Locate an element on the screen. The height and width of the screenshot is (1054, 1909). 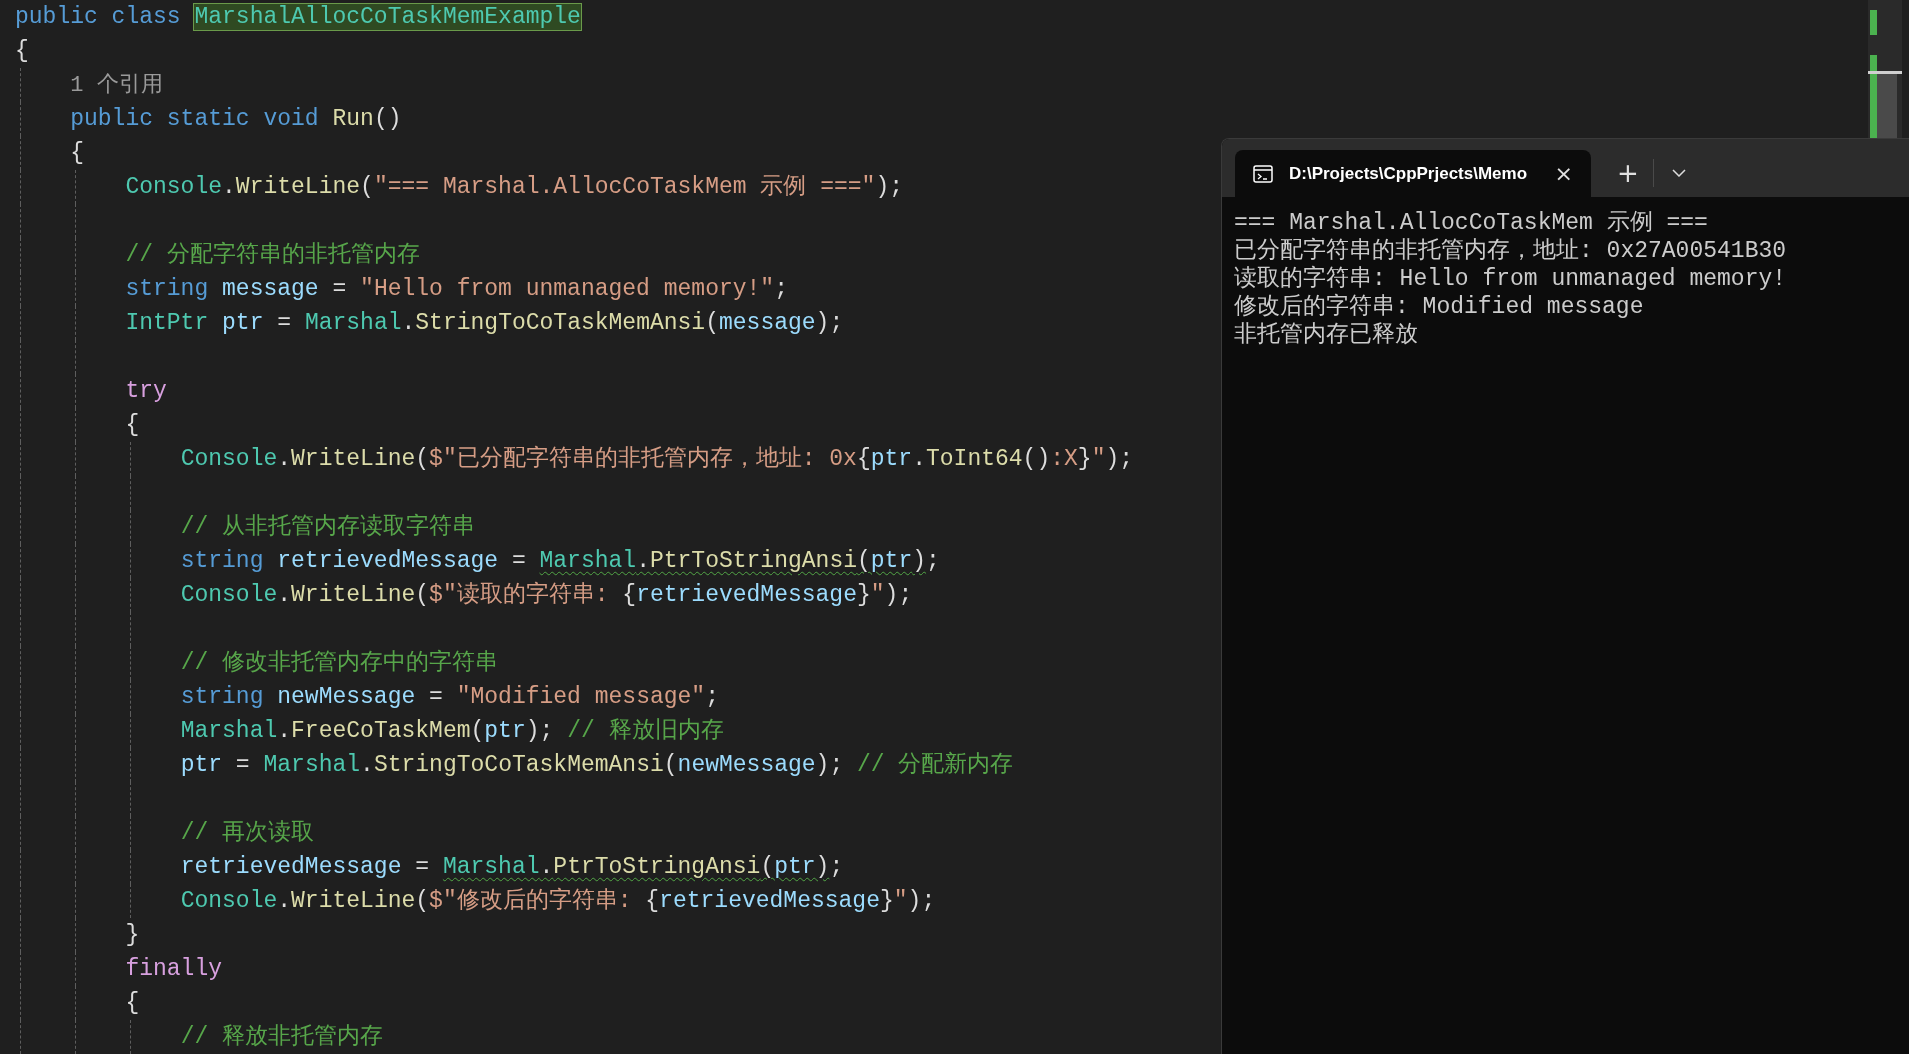
code-line: Console.WriteLine("=== Marshal.AllocCoTaskMem 示例 ==="); is located at coordinates (514, 187).